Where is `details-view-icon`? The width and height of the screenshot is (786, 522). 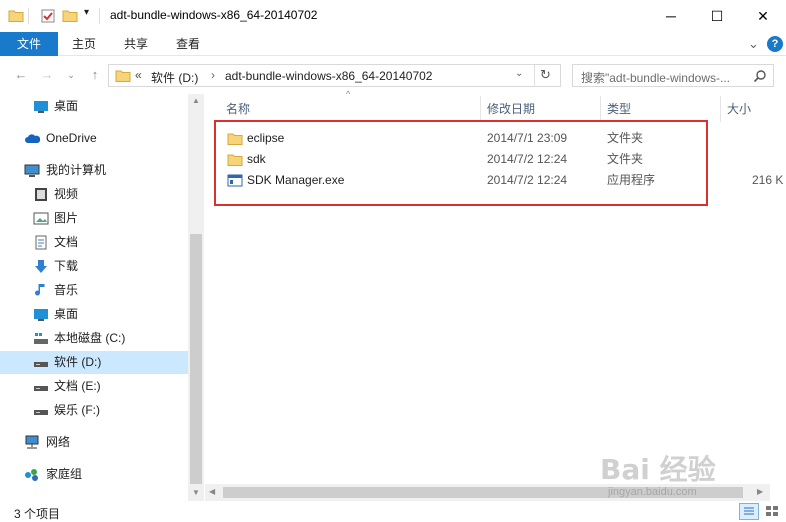
details-view-icon is located at coordinates (749, 511).